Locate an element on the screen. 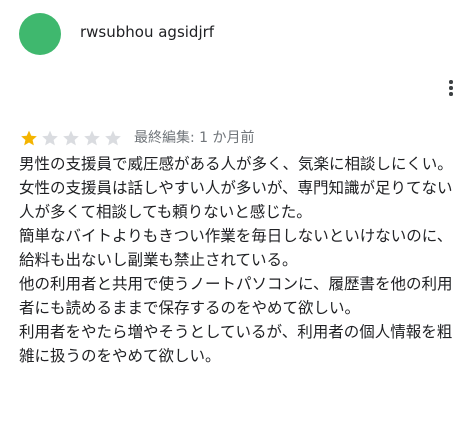 This screenshot has height=430, width=474. review-paragraph: 男性の支援員で威圧感がある人が多く、気楽に相談しにくい。 is located at coordinates (236, 164).